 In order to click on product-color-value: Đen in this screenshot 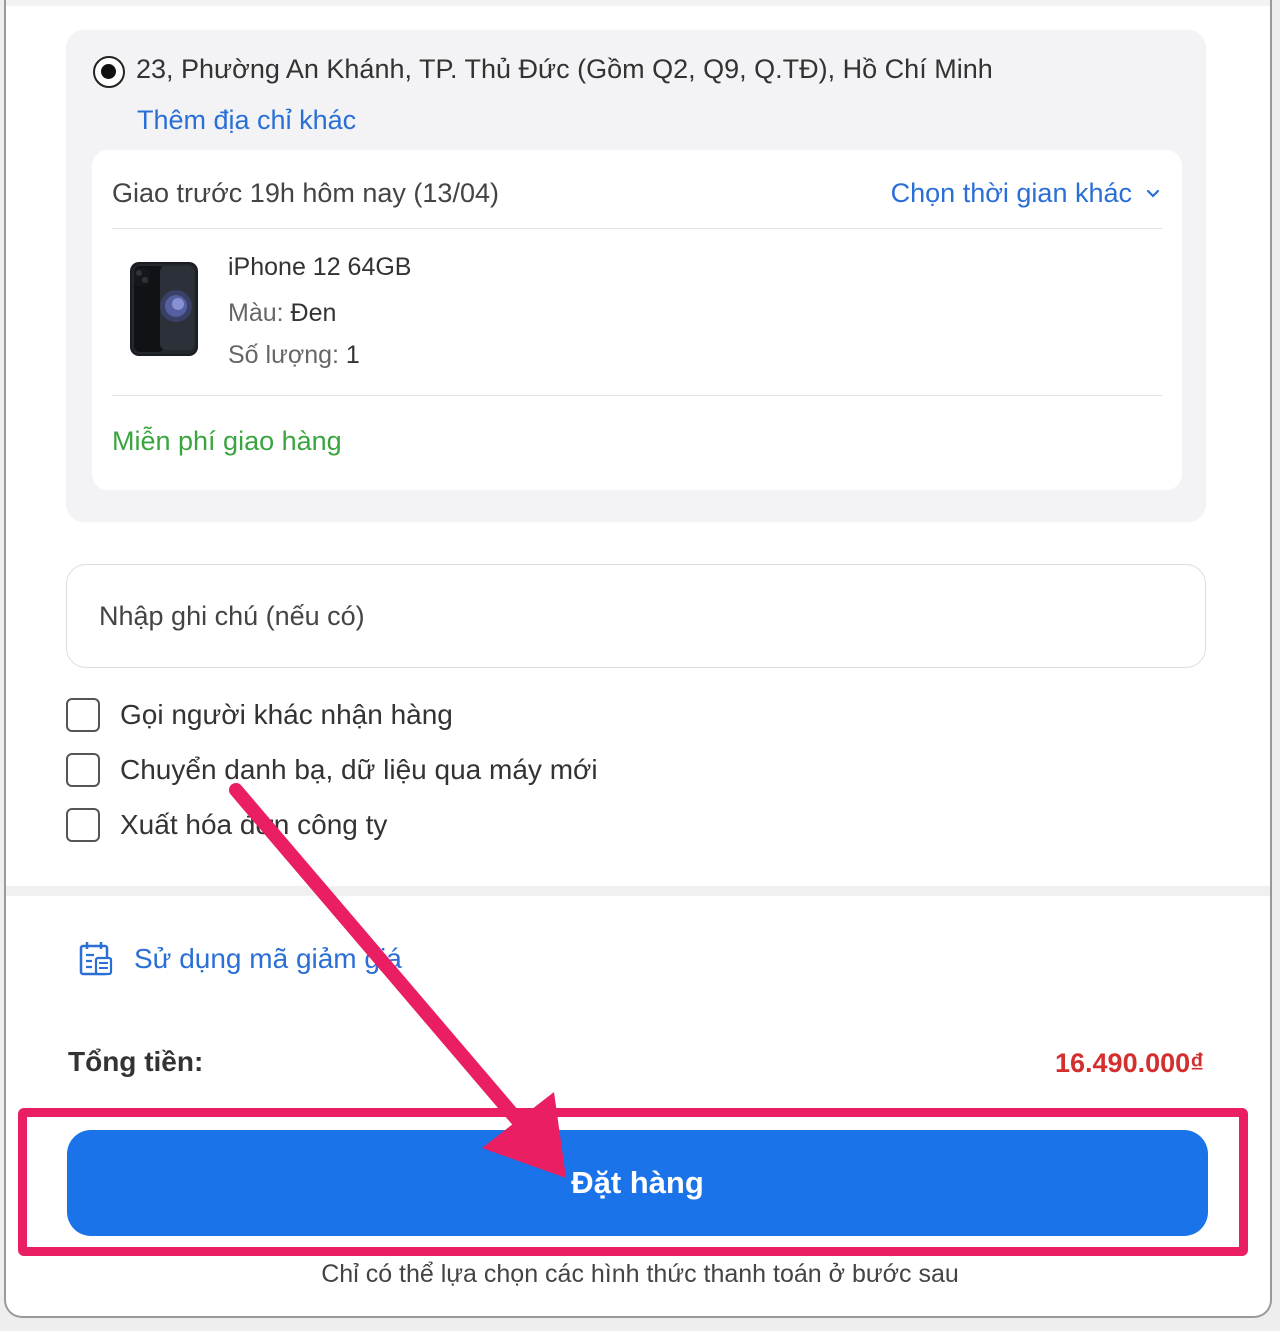, I will do `click(313, 313)`.